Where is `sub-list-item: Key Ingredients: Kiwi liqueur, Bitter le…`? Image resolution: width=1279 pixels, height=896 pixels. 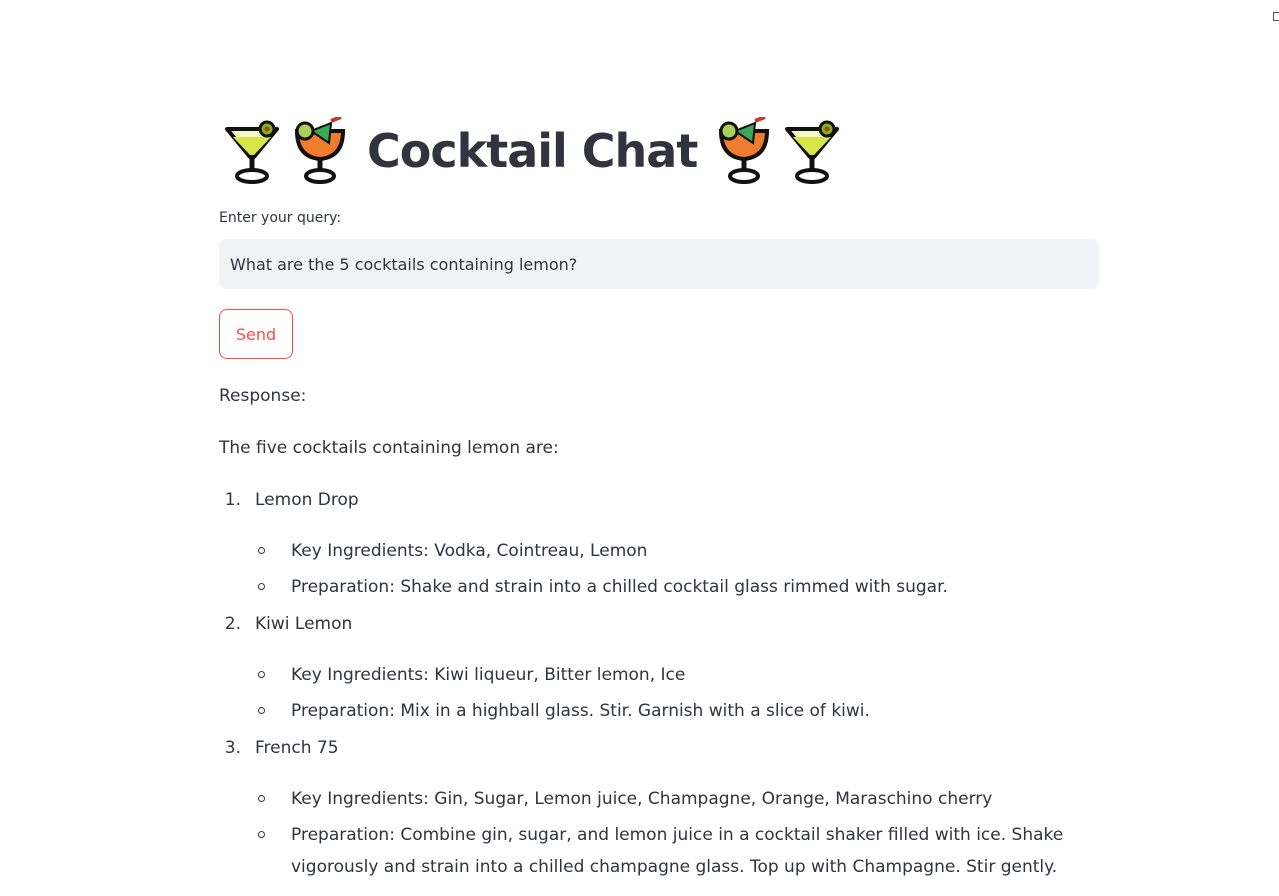
sub-list-item: Key Ingredients: Kiwi liqueur, Bitter le… is located at coordinates (669, 675).